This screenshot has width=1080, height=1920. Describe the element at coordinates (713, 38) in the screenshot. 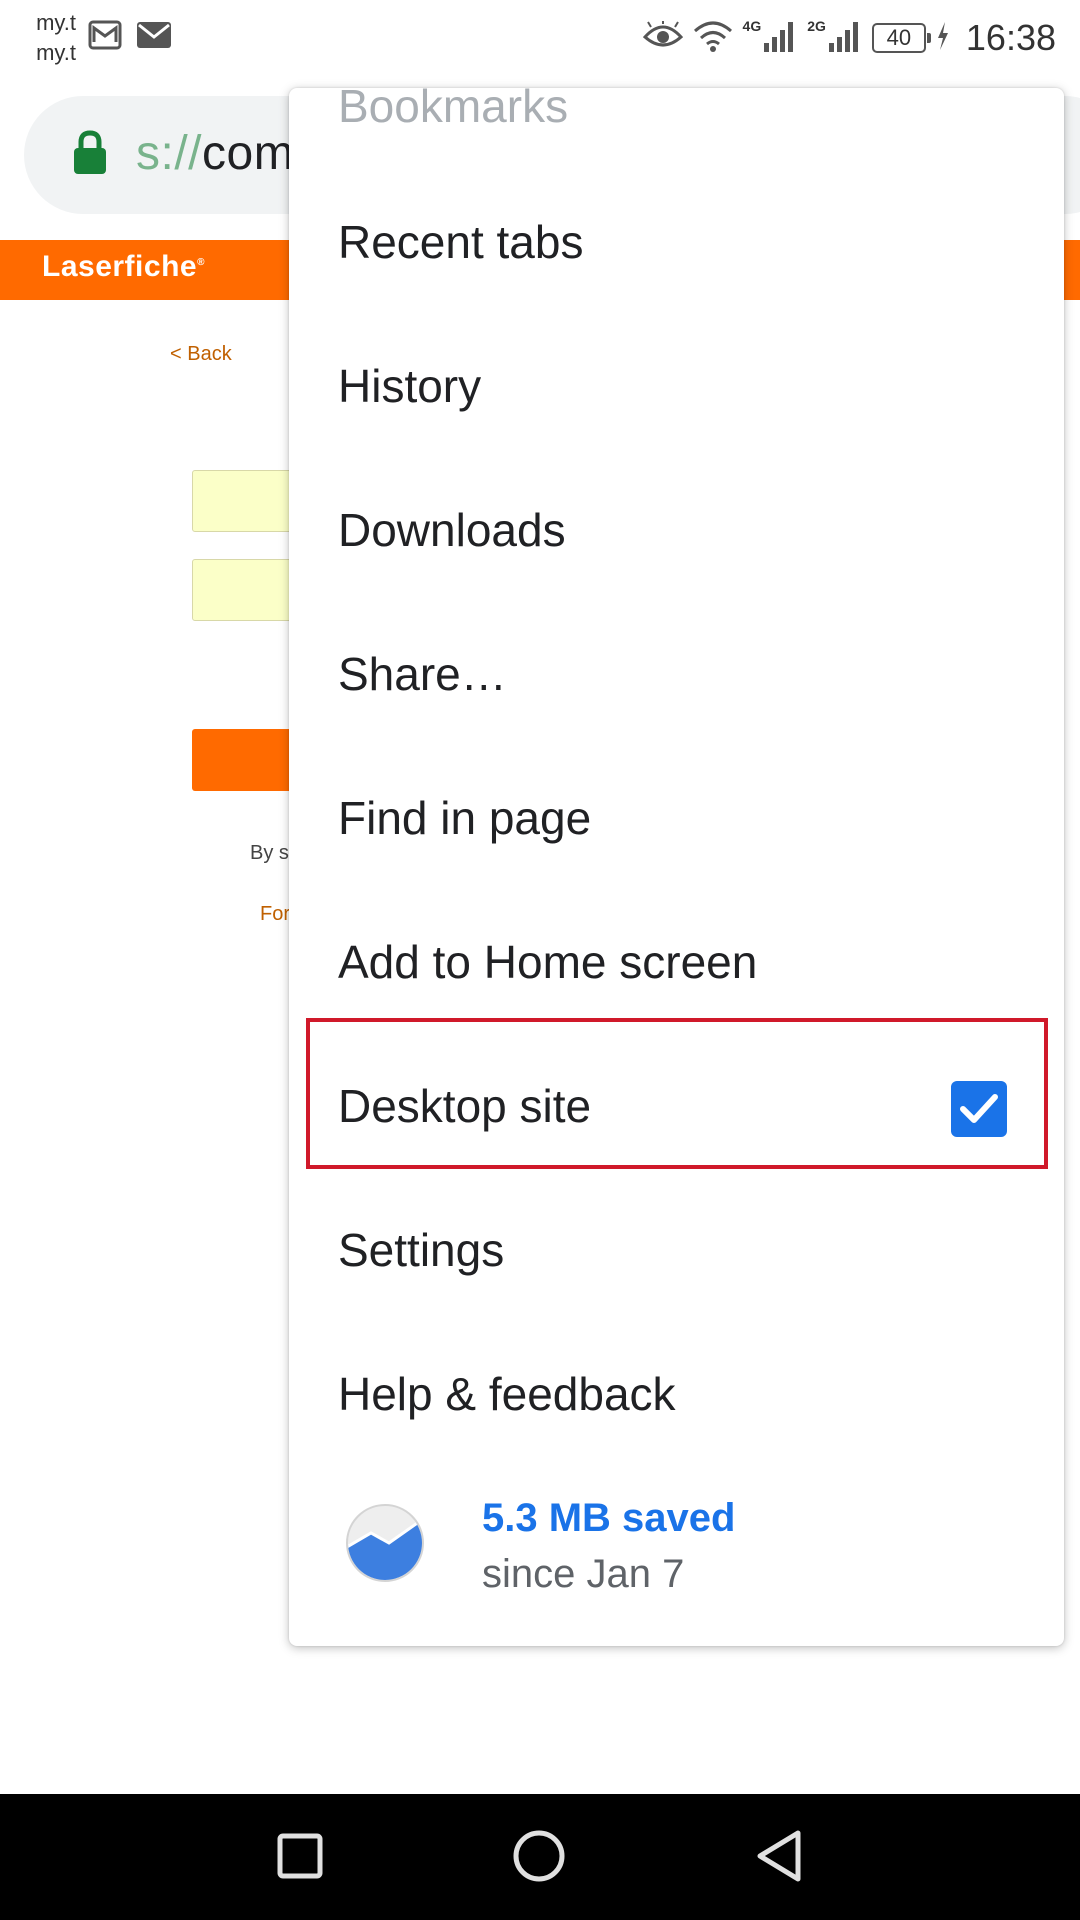

I see `wifi-icon` at that location.